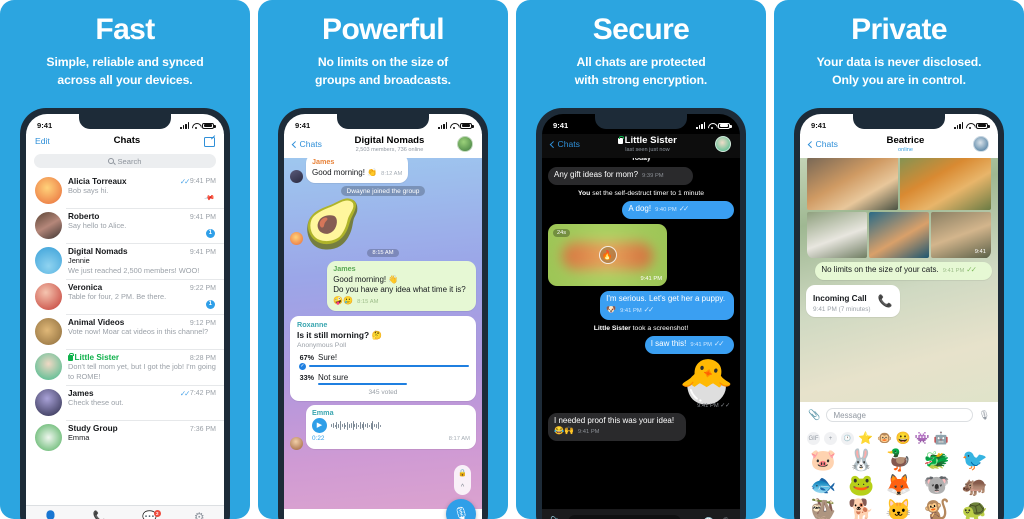 This screenshot has height=519, width=1024. What do you see at coordinates (125, 437) in the screenshot?
I see `list-item: Study Group 7:36 PM Emma` at bounding box center [125, 437].